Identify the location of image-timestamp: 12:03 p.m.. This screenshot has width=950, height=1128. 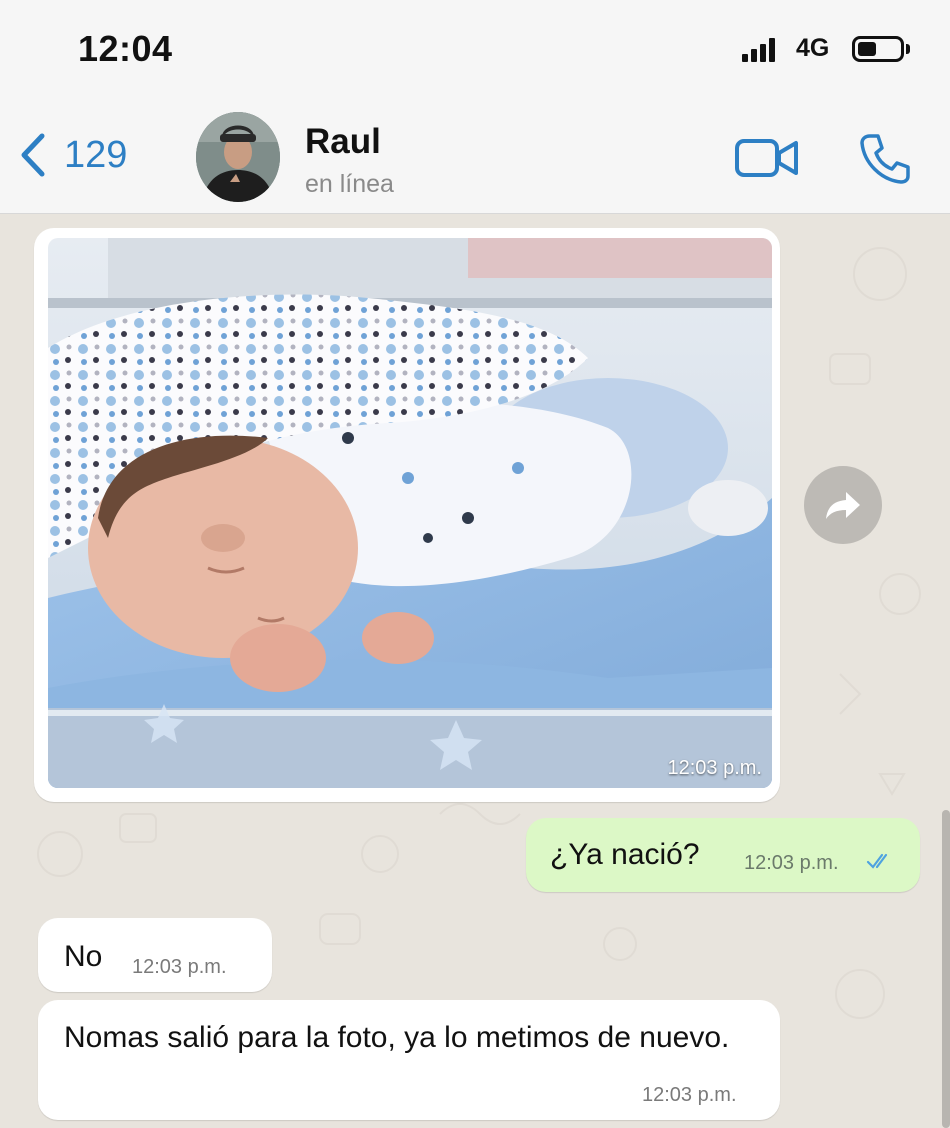
(714, 768).